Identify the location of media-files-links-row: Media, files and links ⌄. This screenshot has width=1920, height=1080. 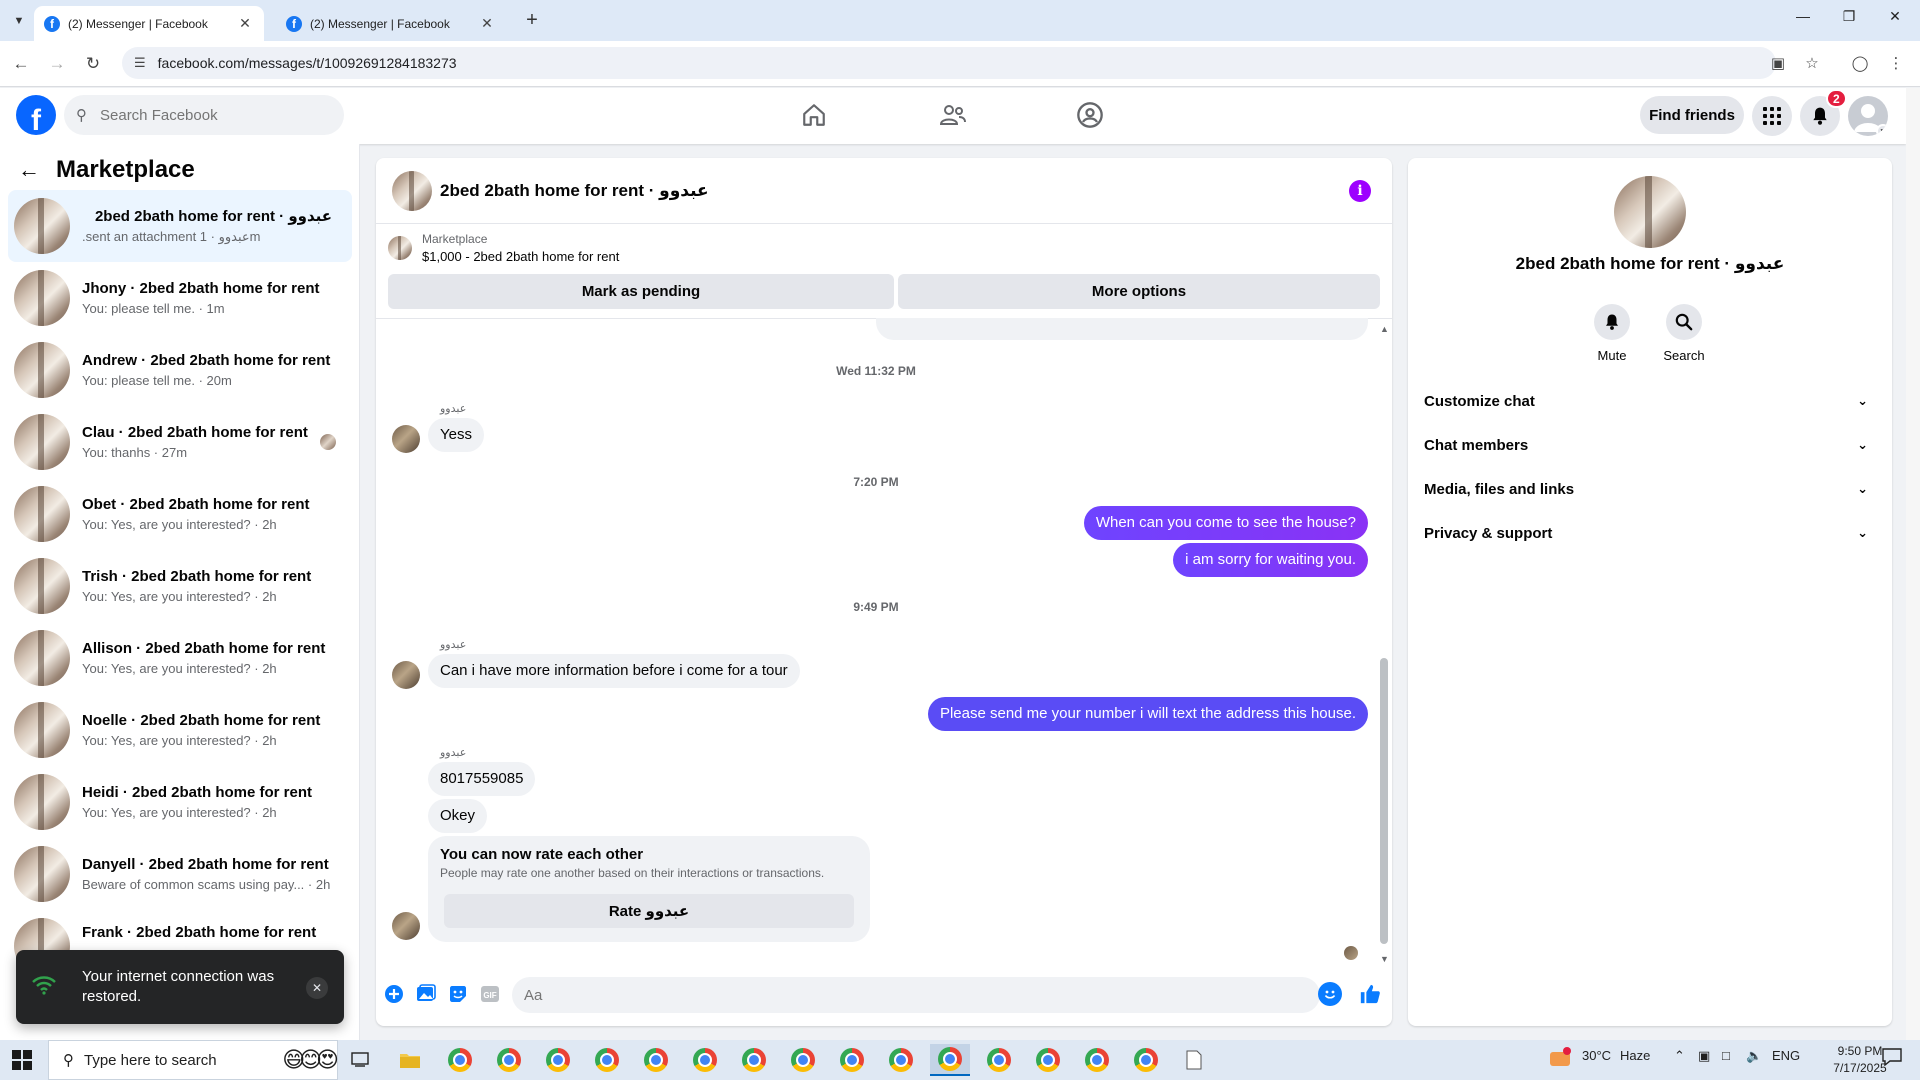
(1650, 489).